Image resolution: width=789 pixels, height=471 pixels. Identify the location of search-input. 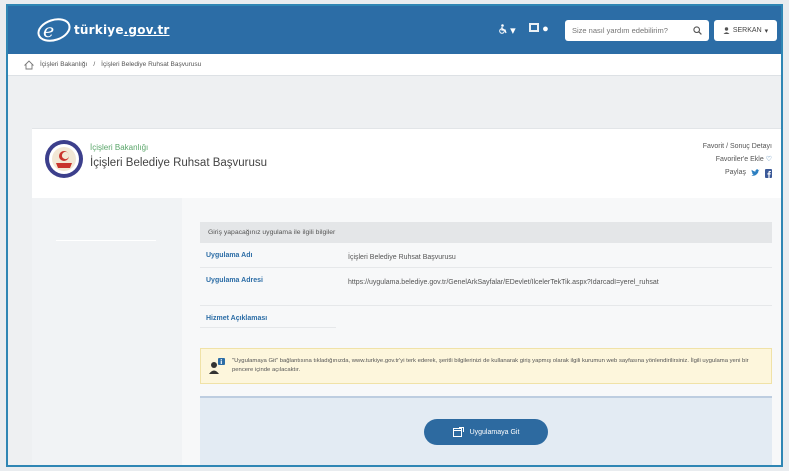
(627, 30).